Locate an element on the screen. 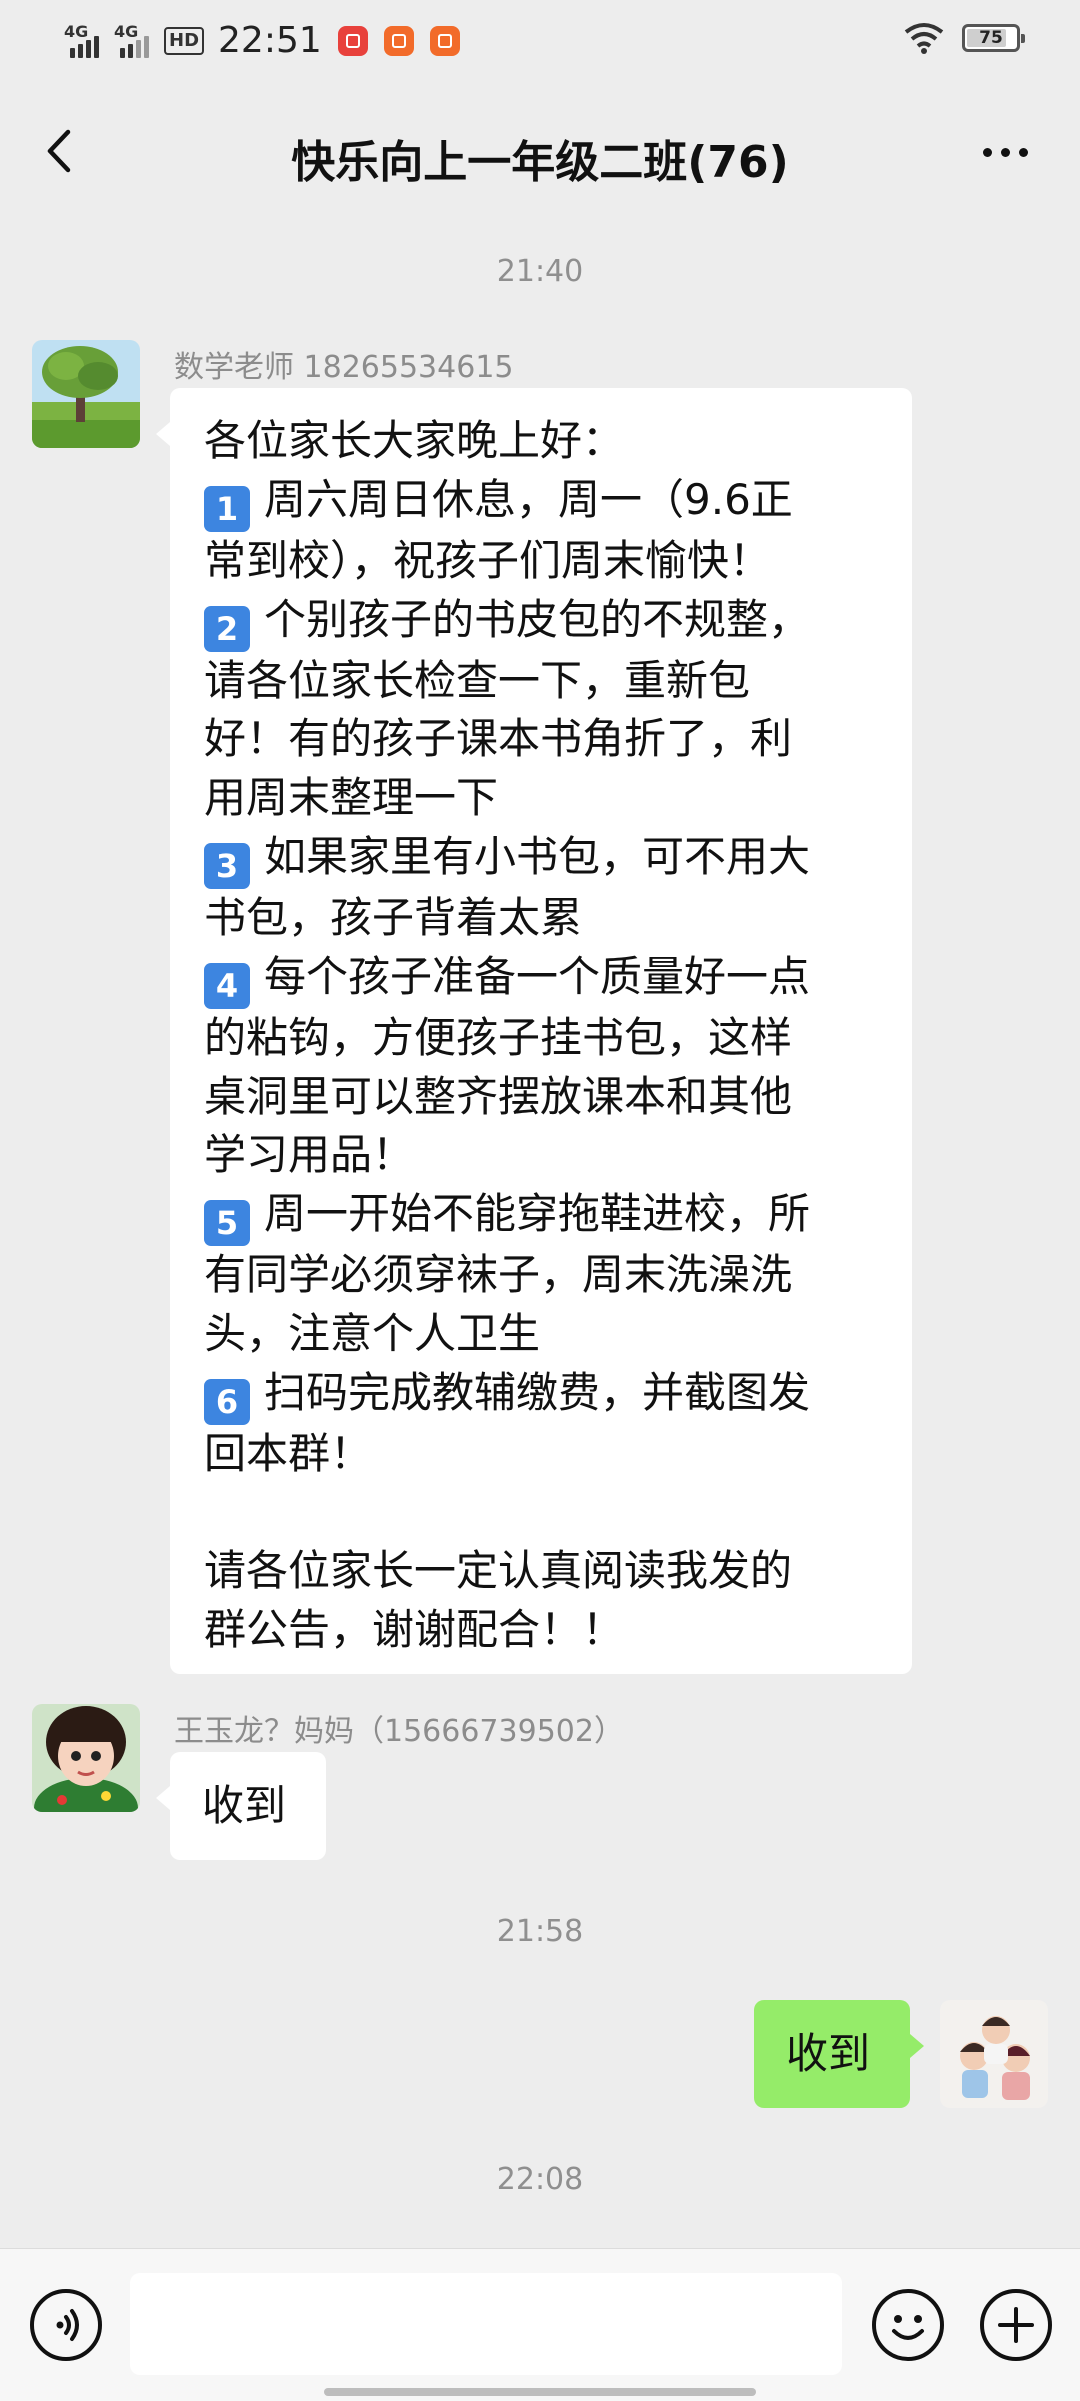  battery-level: 75 is located at coordinates (991, 38).